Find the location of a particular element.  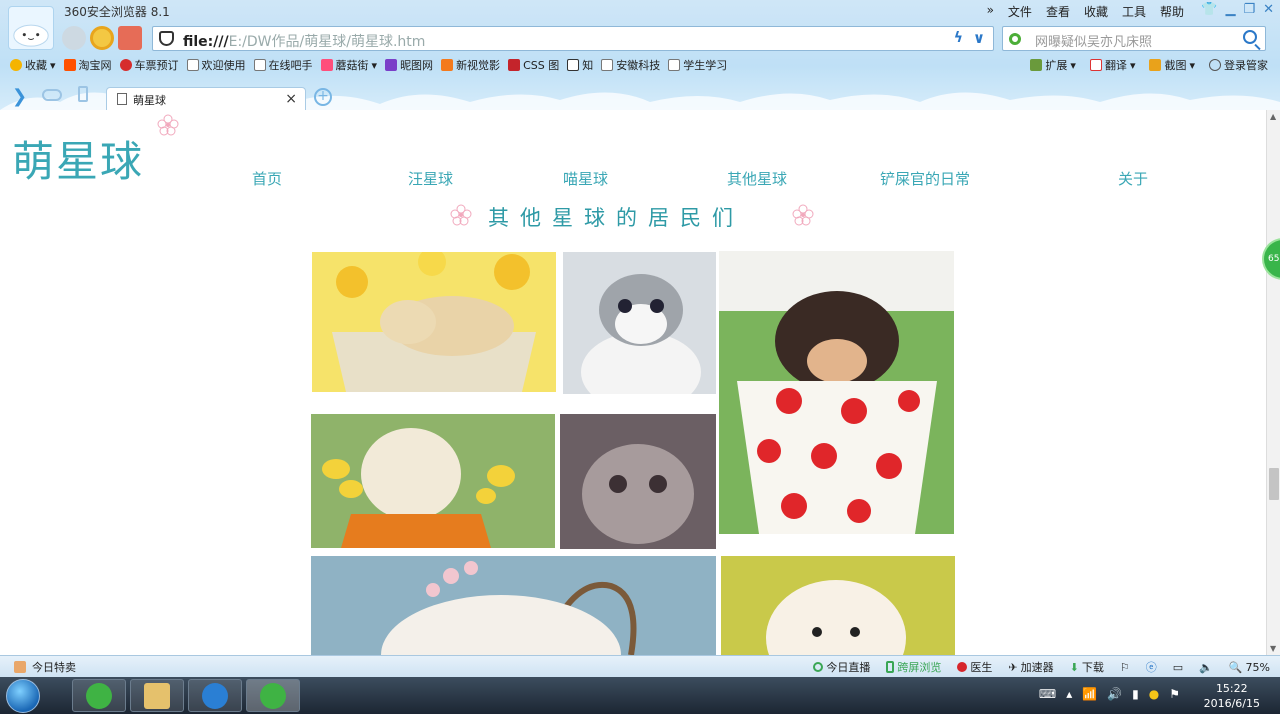

speed-mode-icon: ϟ is located at coordinates (958, 38).